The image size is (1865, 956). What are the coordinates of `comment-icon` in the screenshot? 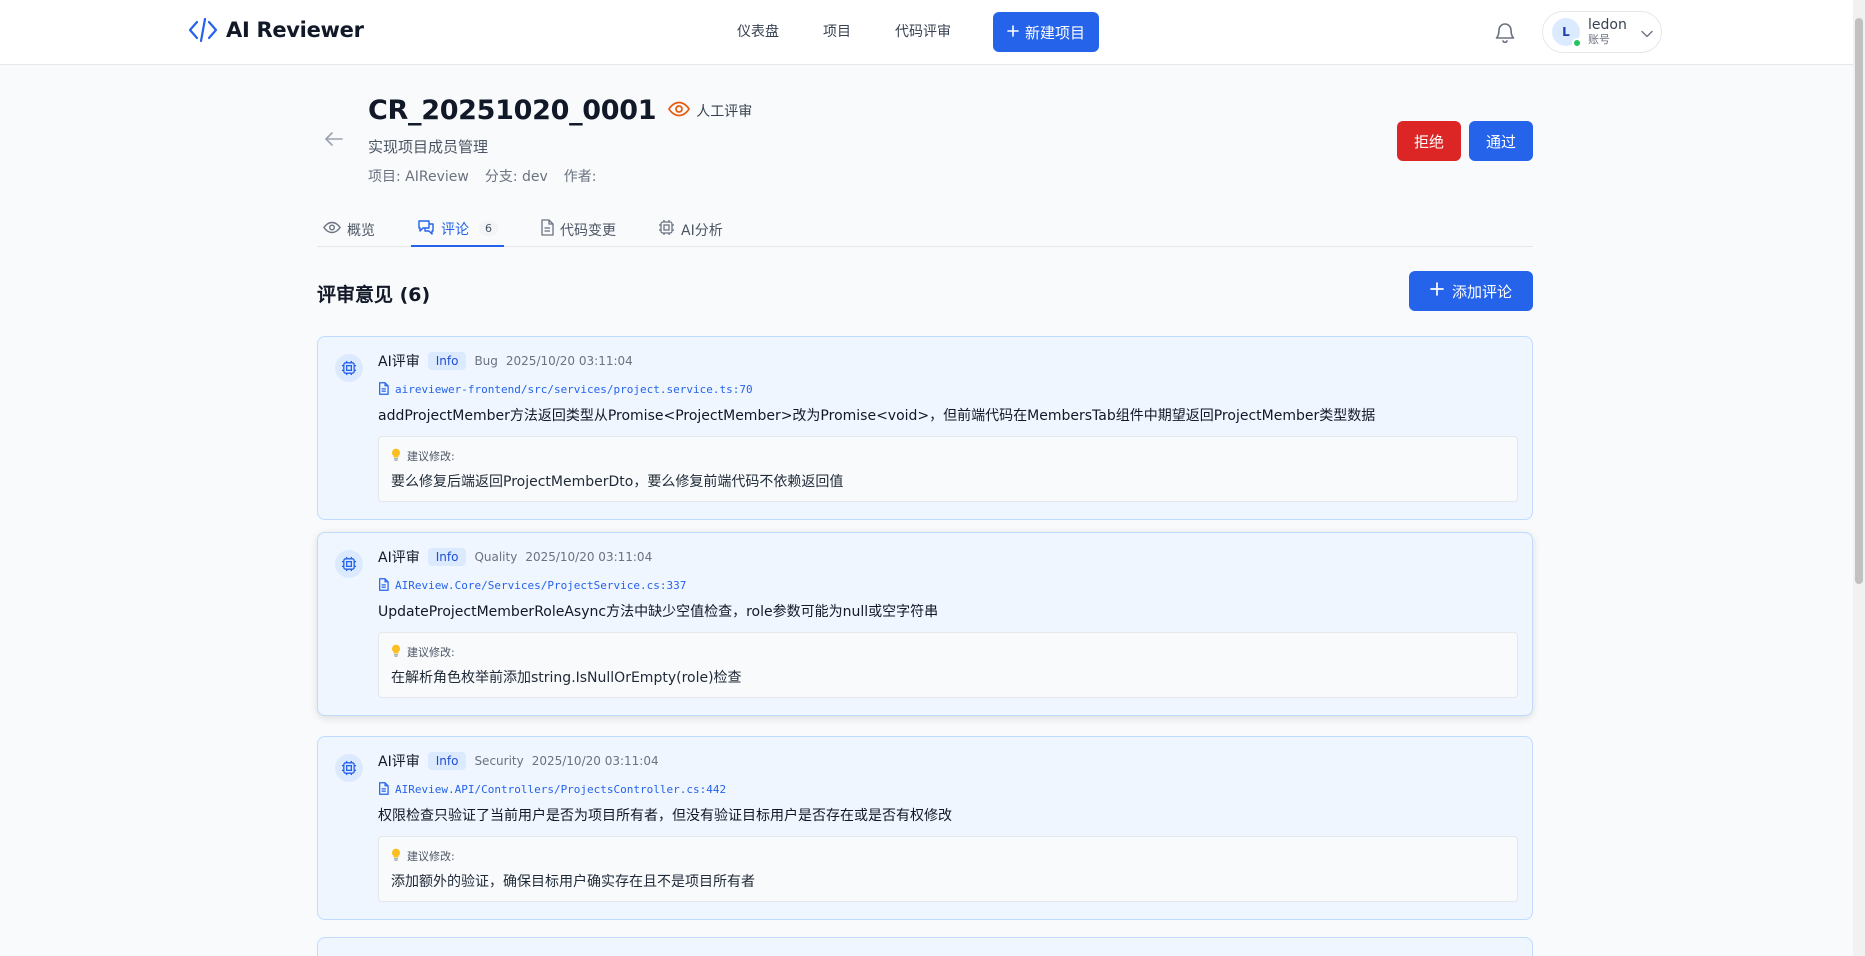 It's located at (426, 229).